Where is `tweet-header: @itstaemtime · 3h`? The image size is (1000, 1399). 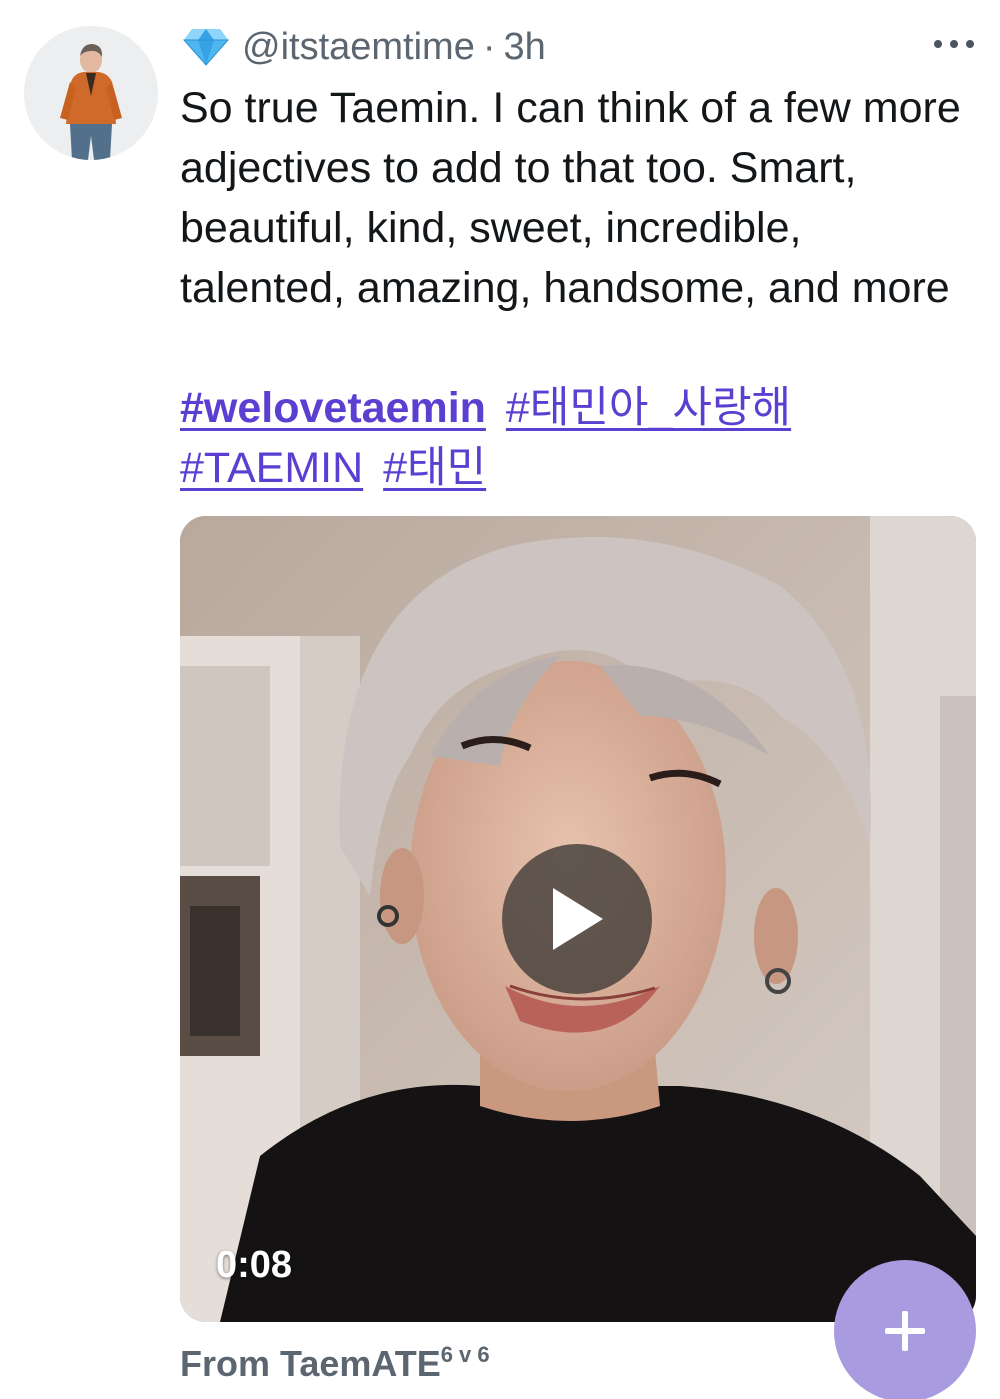
tweet-header: @itstaemtime · 3h is located at coordinates (364, 47).